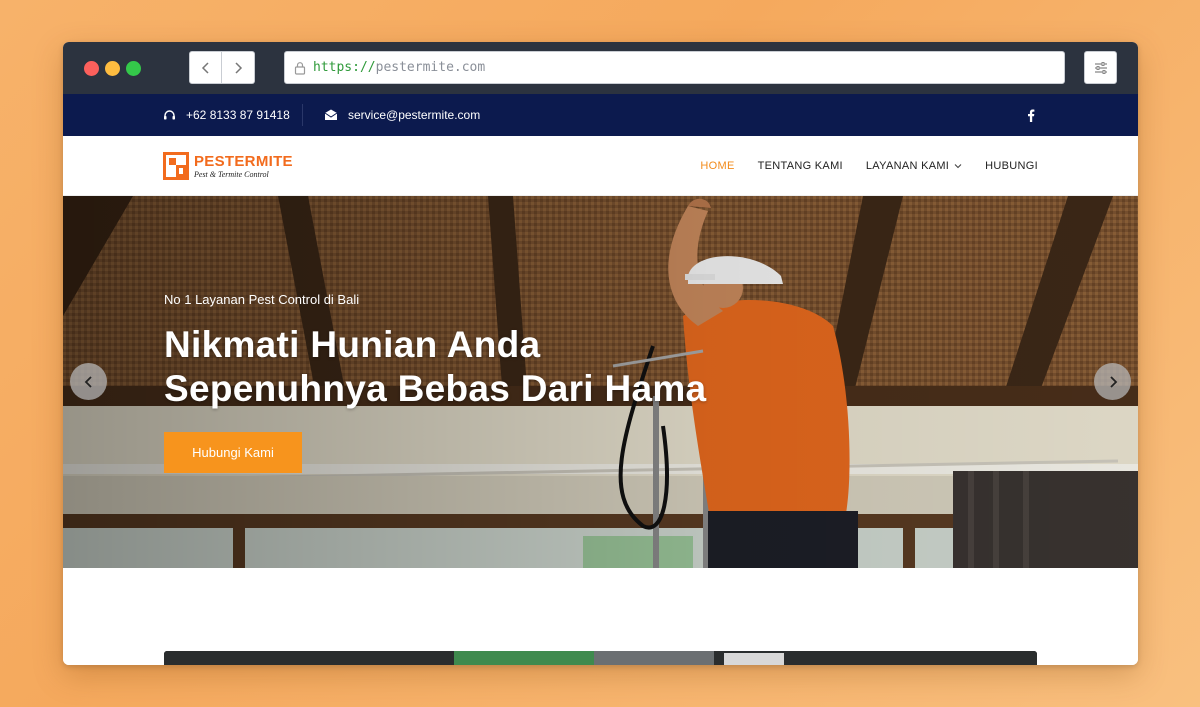 Image resolution: width=1200 pixels, height=707 pixels. I want to click on nav-hubungi-label: HUBUNGI, so click(1011, 166).